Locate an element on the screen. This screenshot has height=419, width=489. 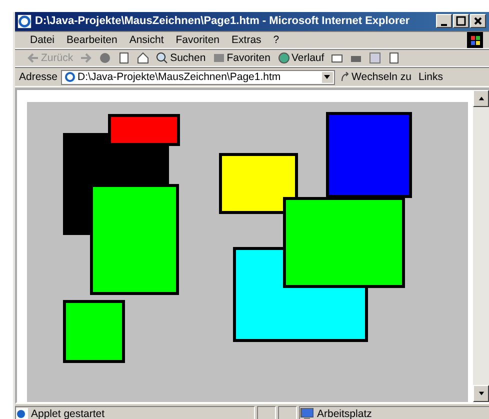
links-button: Links is located at coordinates (430, 77).